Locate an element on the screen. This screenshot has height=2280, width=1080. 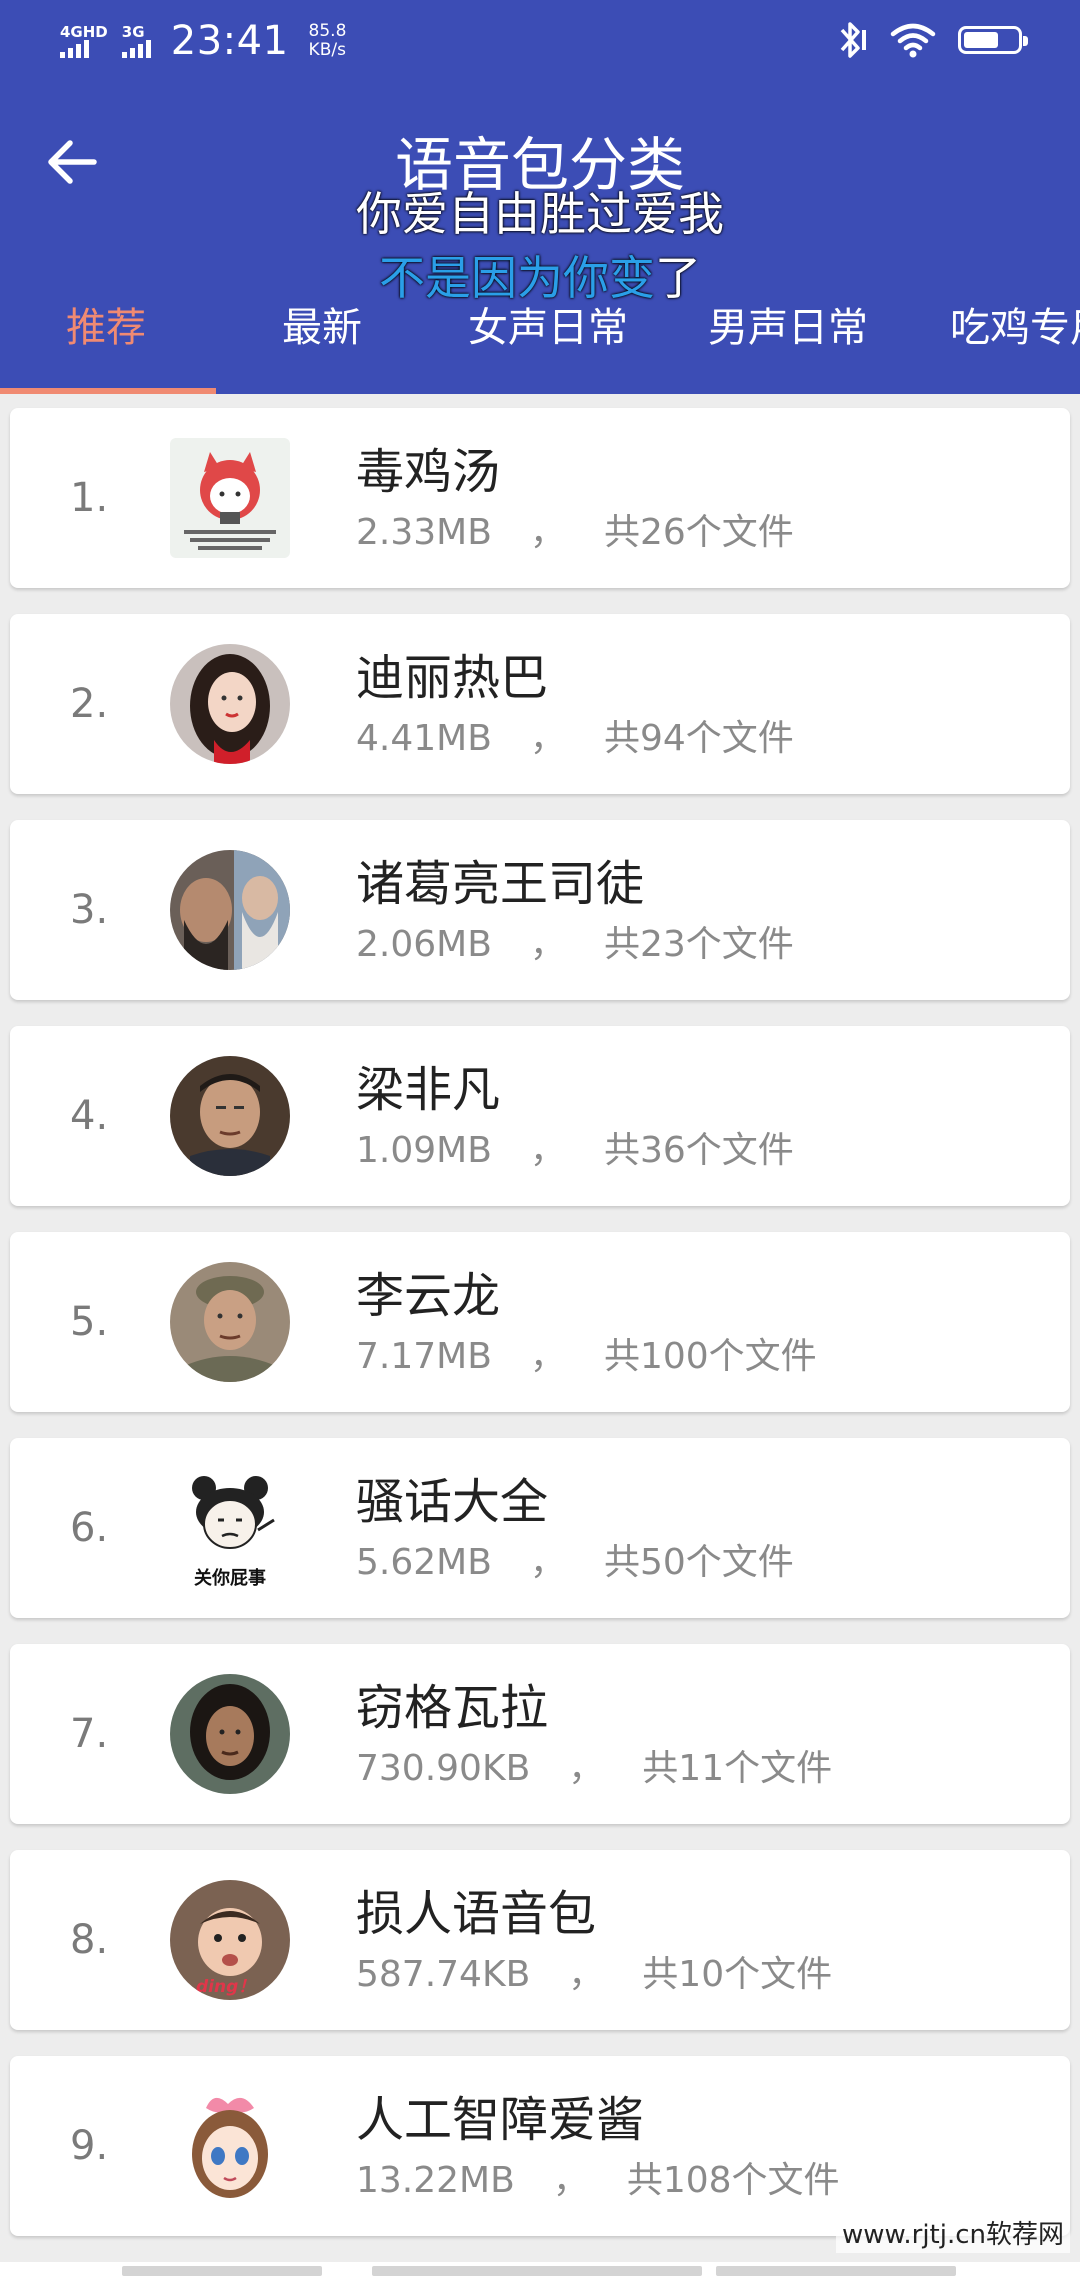
list-item: 3. 诸葛亮王司徒 2.06MB ， 共23个文件 is located at coordinates (540, 910).